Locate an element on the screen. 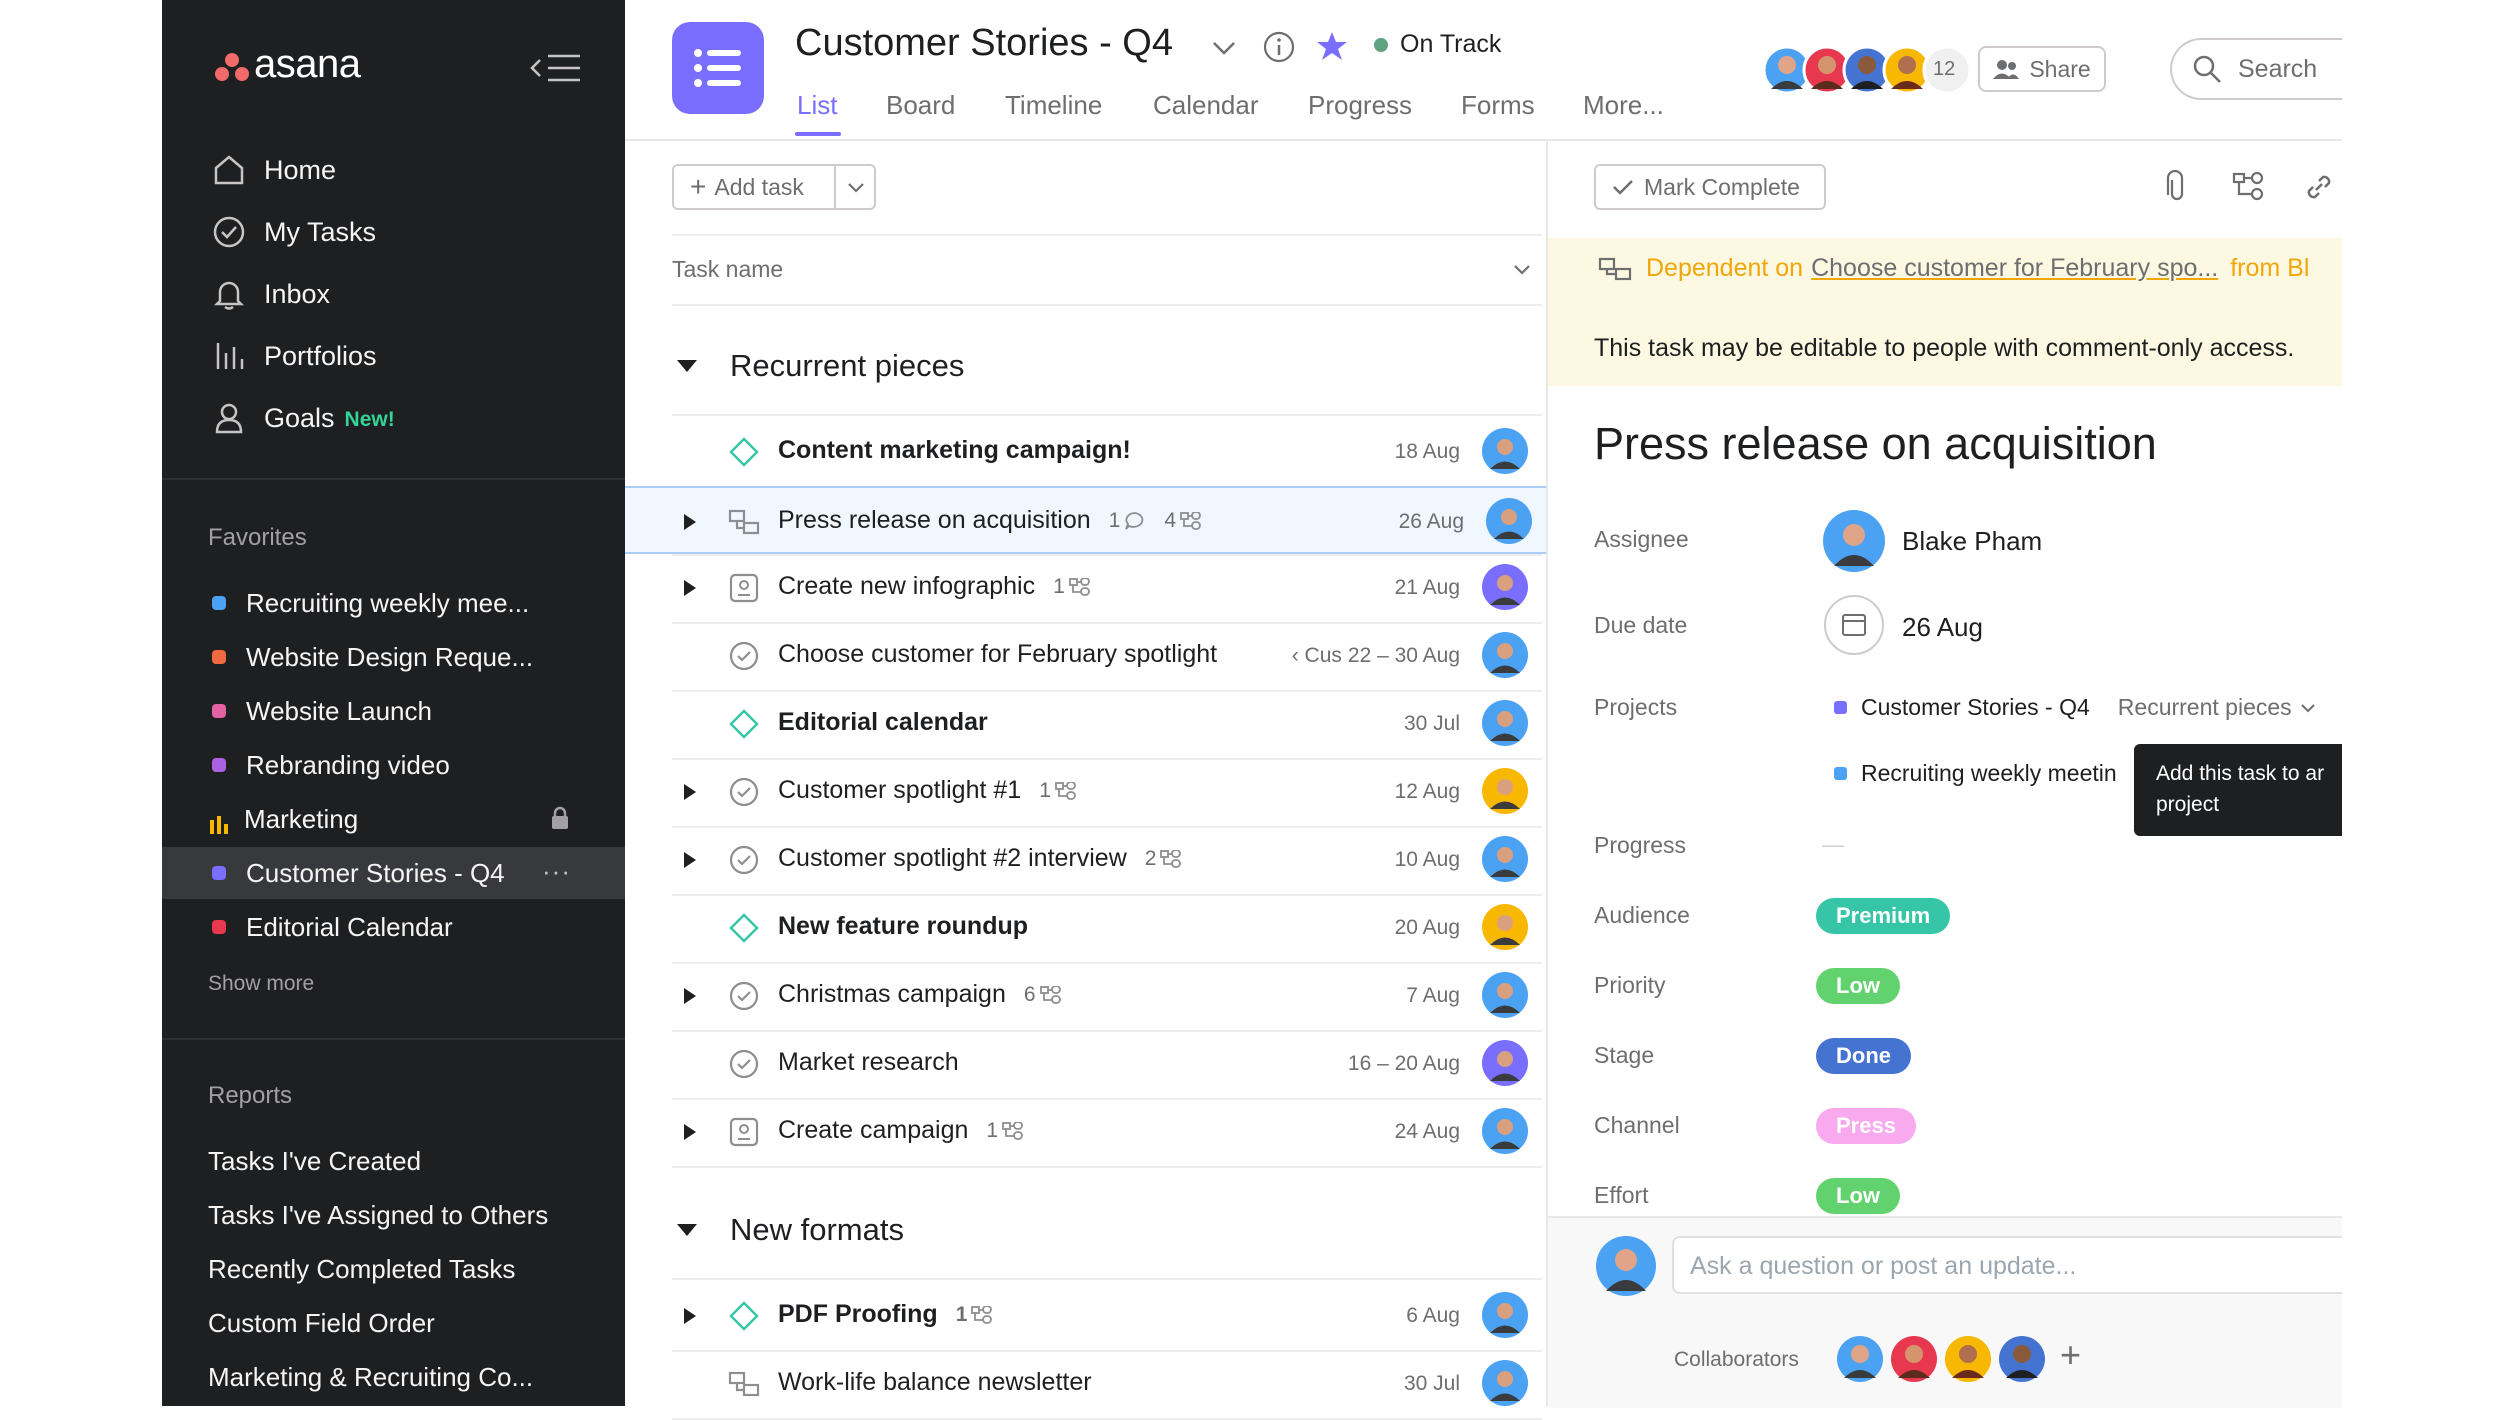 The height and width of the screenshot is (1420, 2500). assignee-name: Blake Pham is located at coordinates (1972, 541).